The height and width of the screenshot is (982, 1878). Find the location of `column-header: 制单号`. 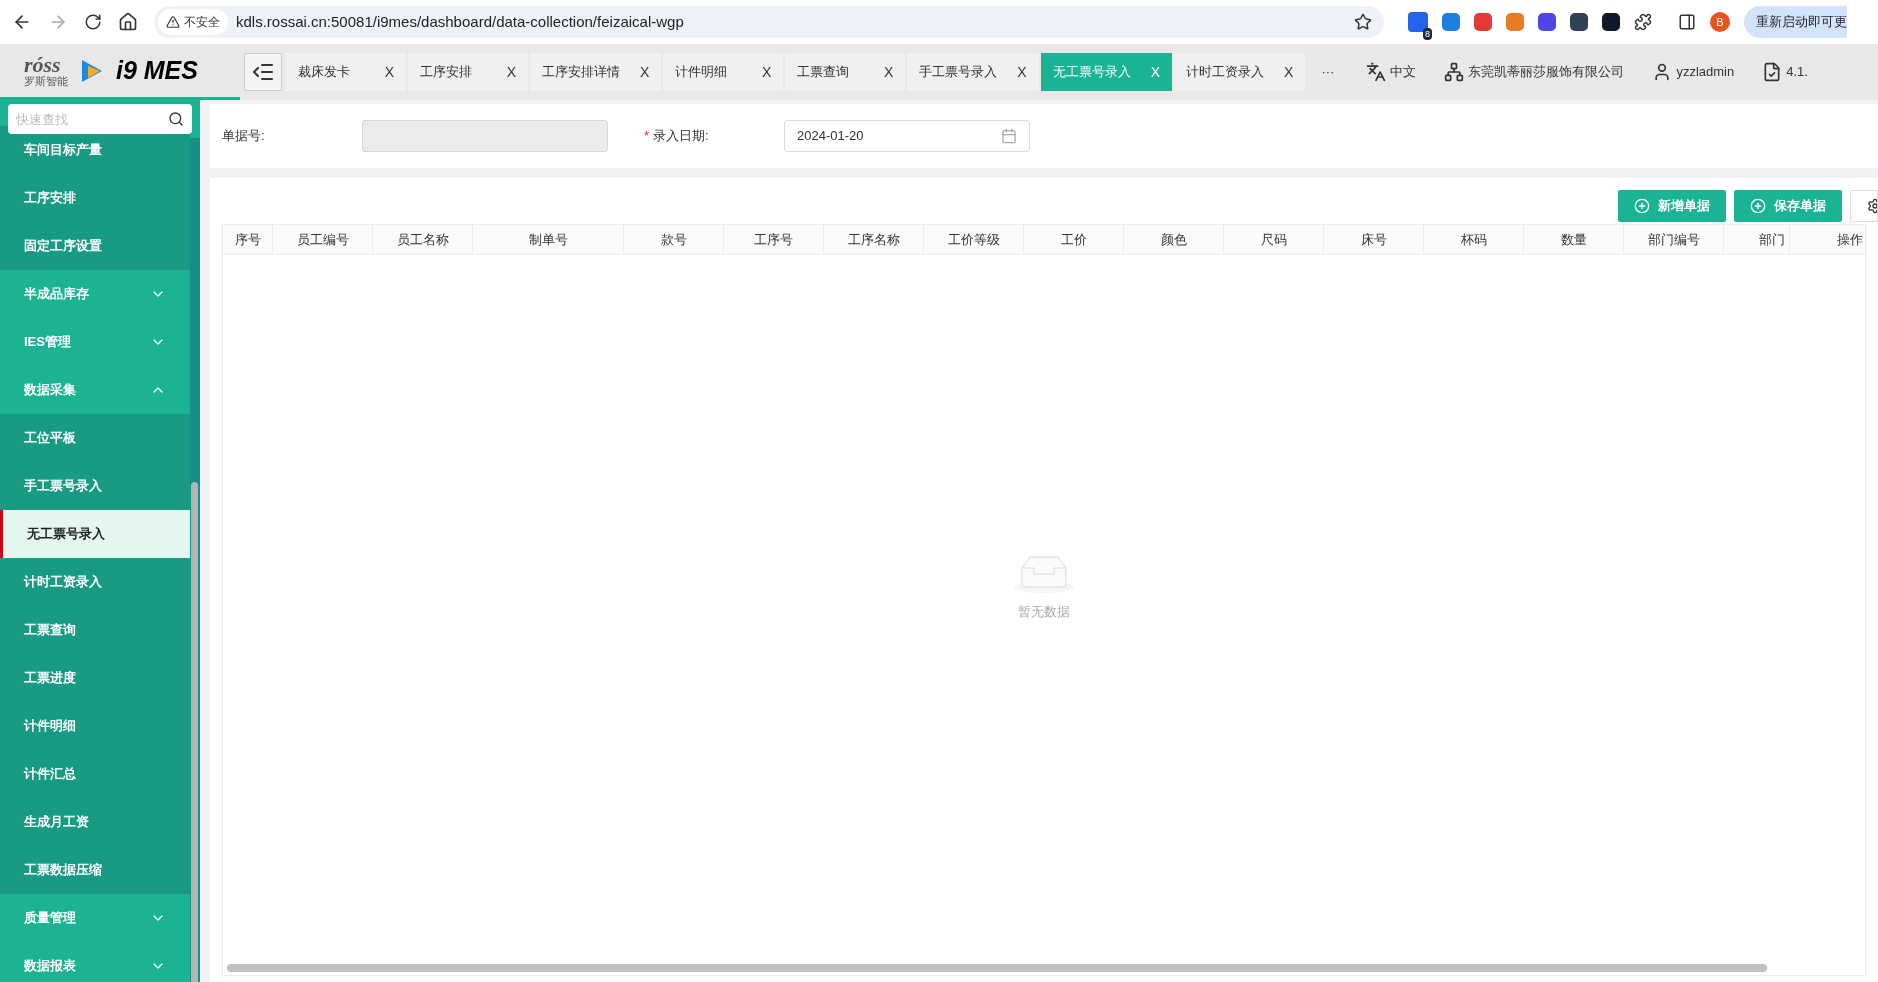

column-header: 制单号 is located at coordinates (548, 239).